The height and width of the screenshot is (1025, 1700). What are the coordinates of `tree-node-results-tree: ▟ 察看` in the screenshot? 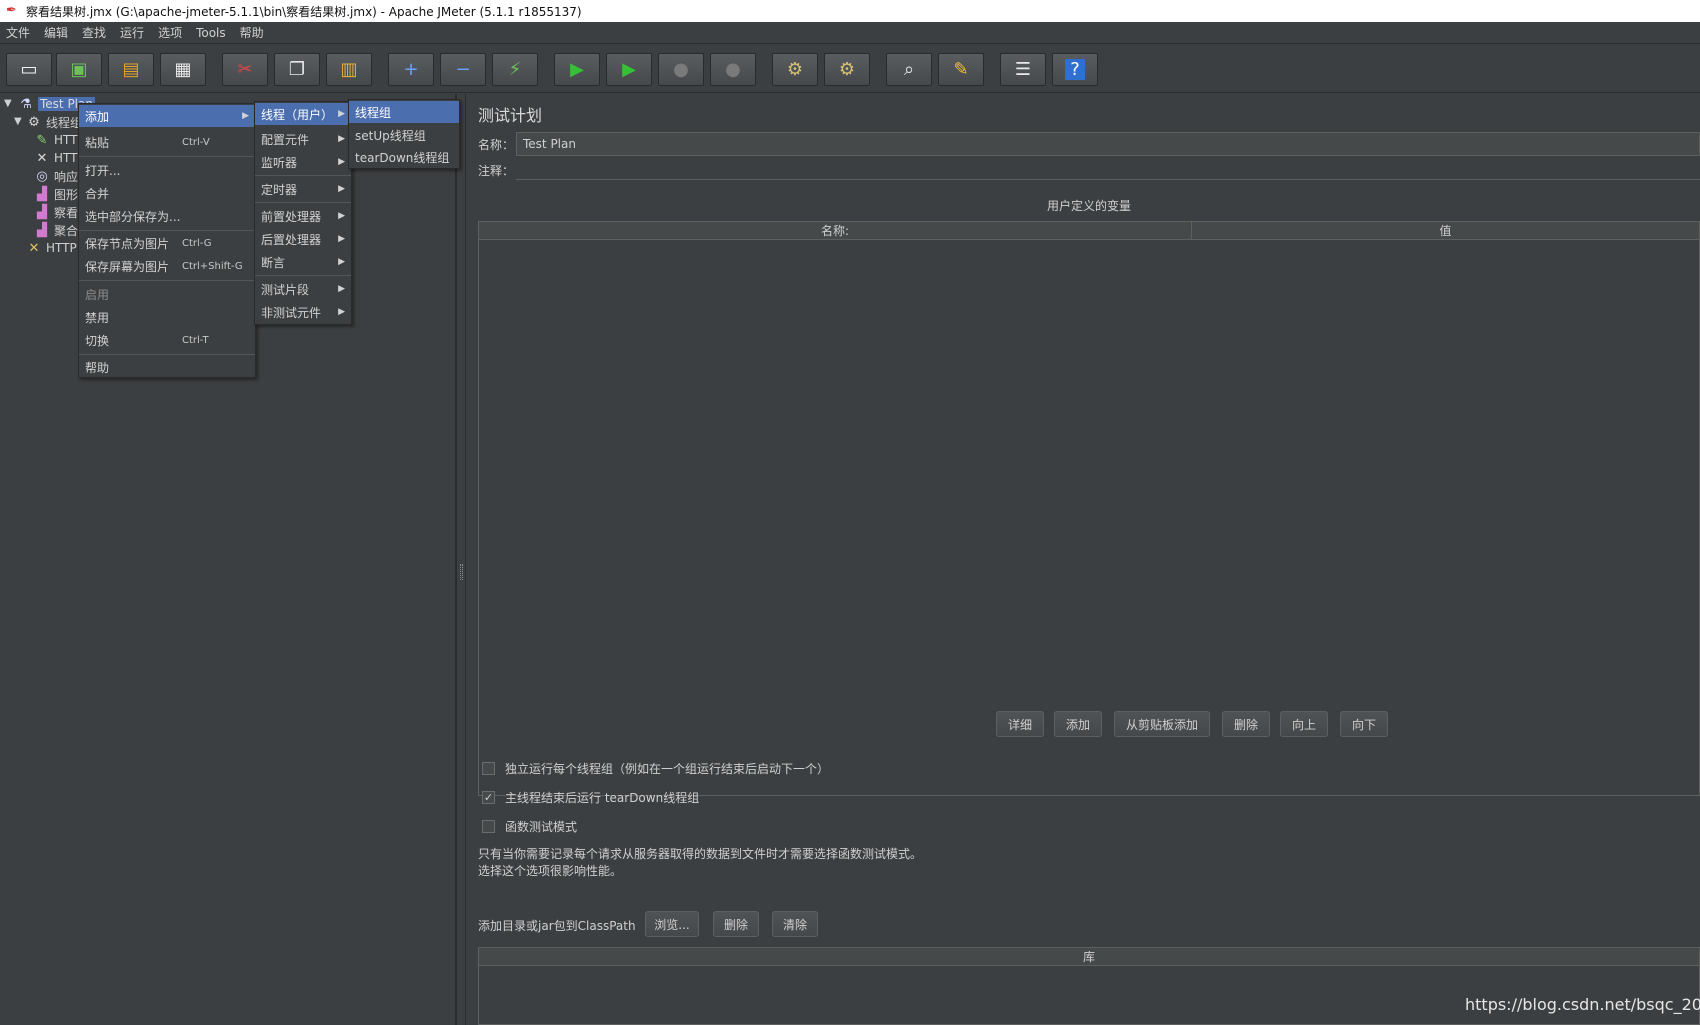 It's located at (56, 212).